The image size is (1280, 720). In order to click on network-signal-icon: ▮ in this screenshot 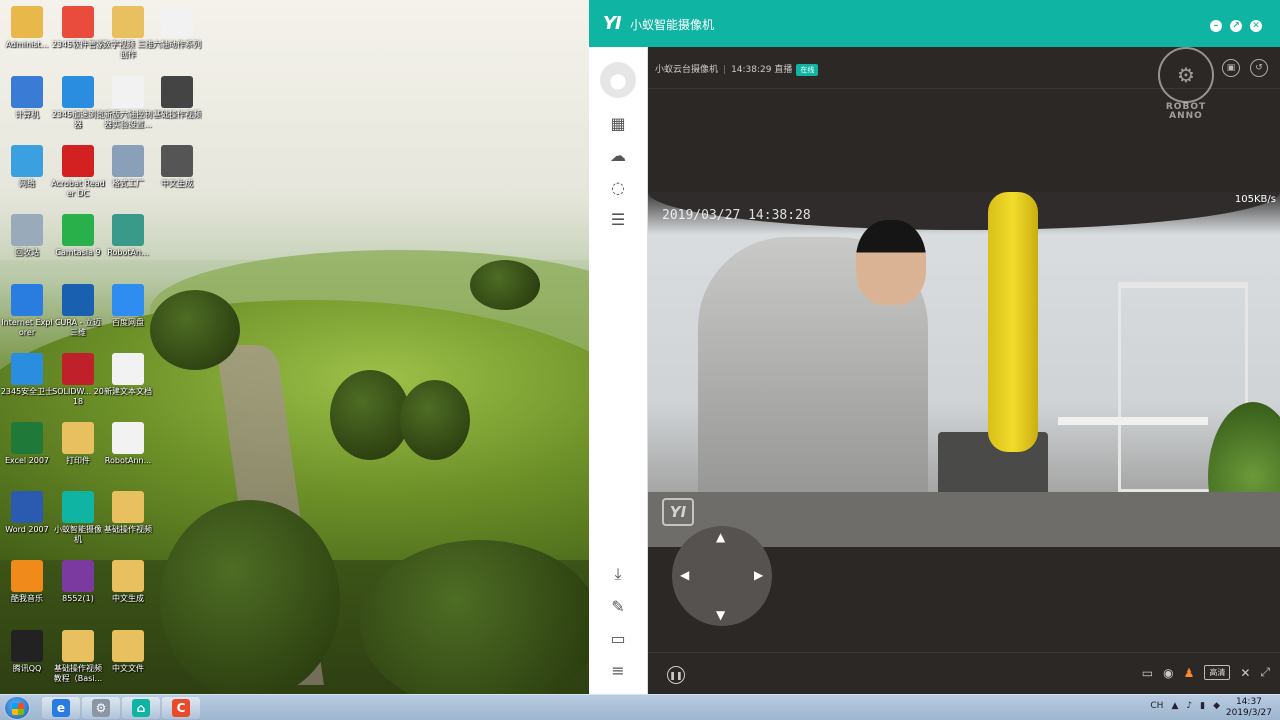, I will do `click(1202, 706)`.